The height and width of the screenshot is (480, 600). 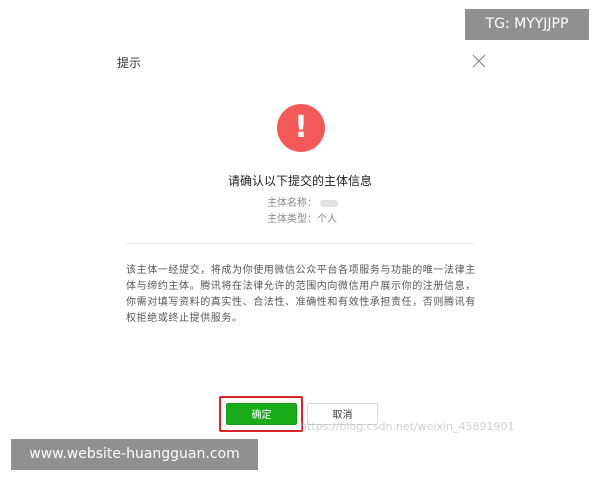 I want to click on site-watermark: www.website-huangguan.com, so click(x=134, y=454).